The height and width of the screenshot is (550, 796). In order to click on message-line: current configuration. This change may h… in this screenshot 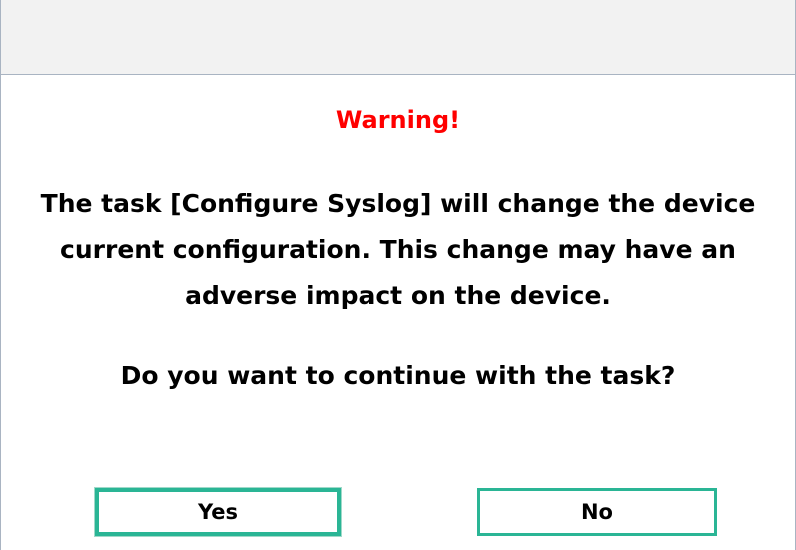, I will do `click(398, 249)`.